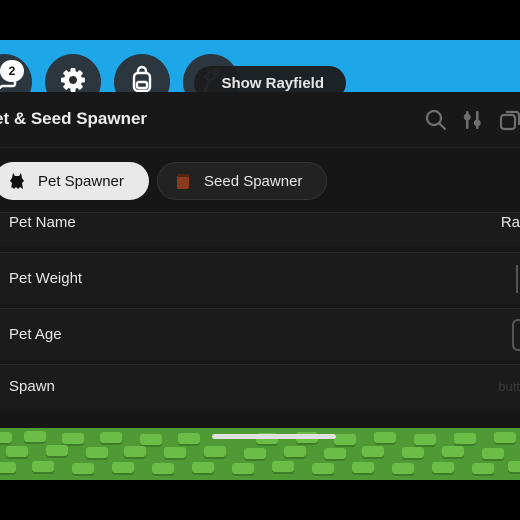  Describe the element at coordinates (472, 120) in the screenshot. I see `settings-sliders-icon` at that location.